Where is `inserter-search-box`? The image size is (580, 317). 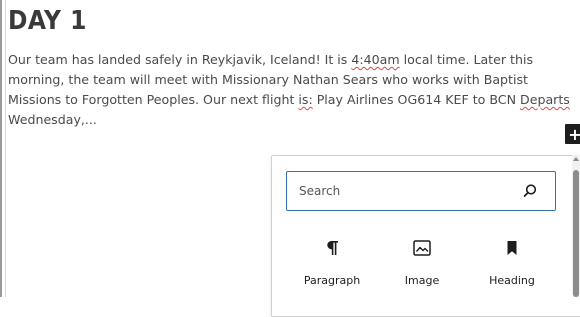 inserter-search-box is located at coordinates (421, 191).